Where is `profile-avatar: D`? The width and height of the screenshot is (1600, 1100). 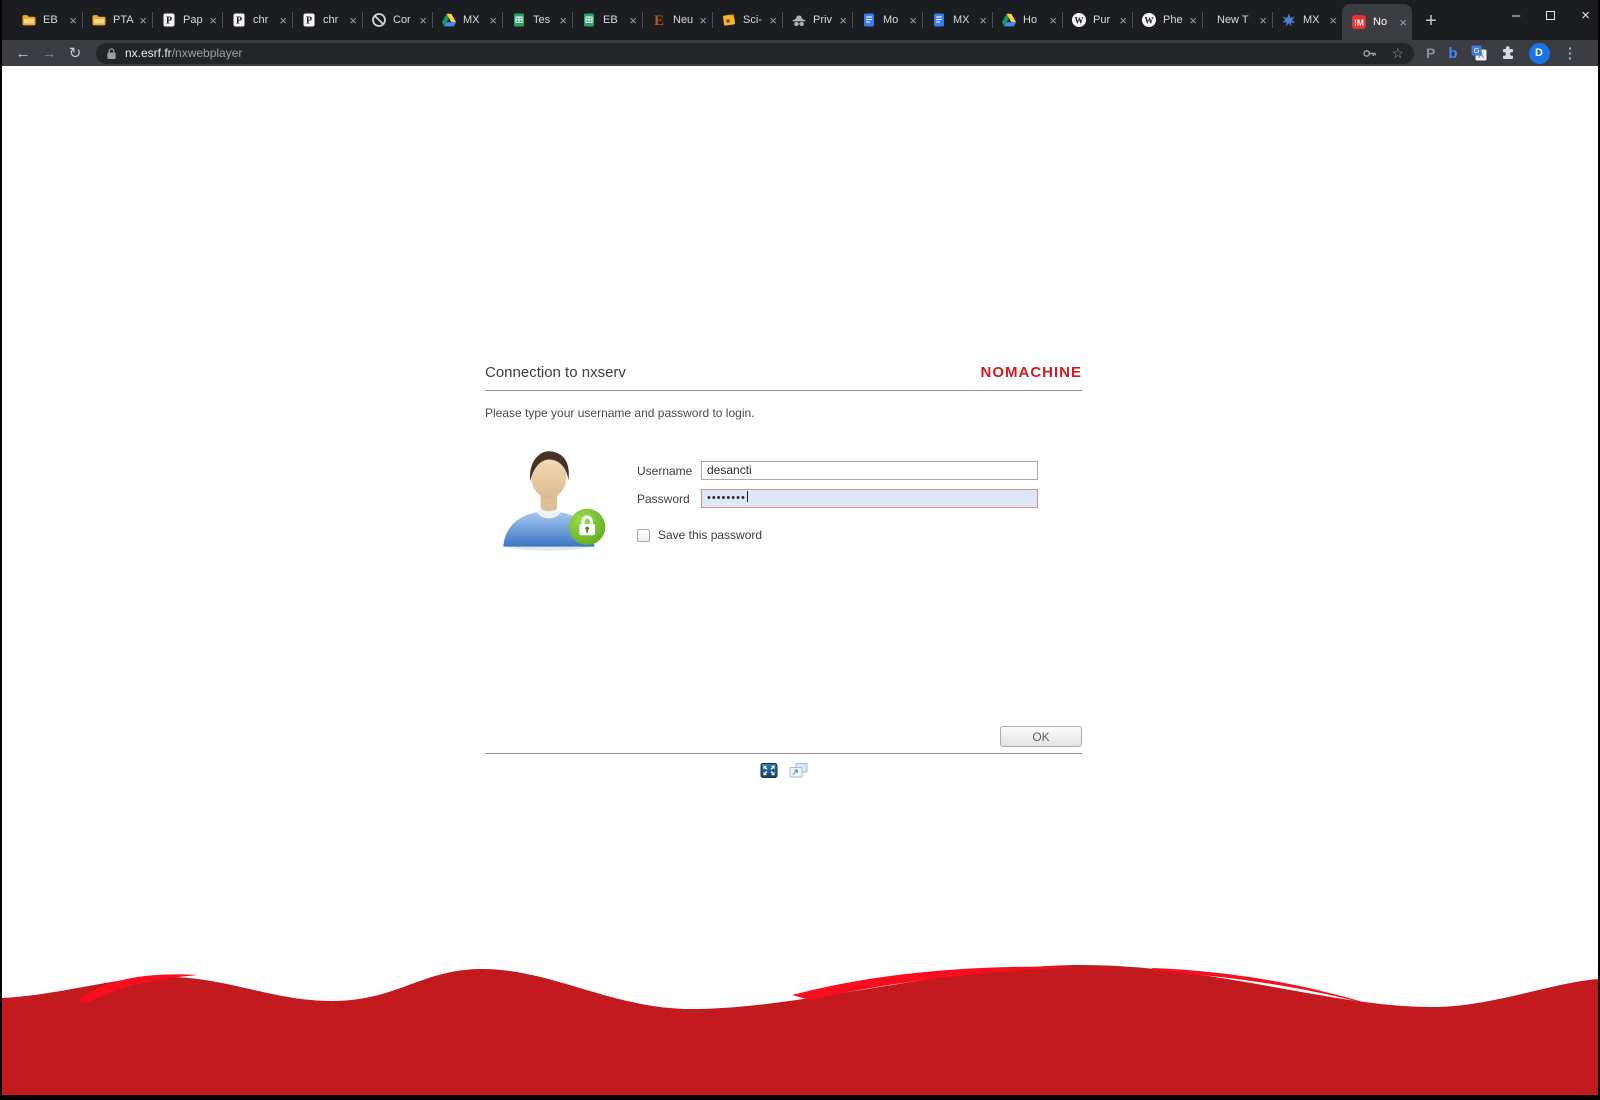
profile-avatar: D is located at coordinates (1539, 53).